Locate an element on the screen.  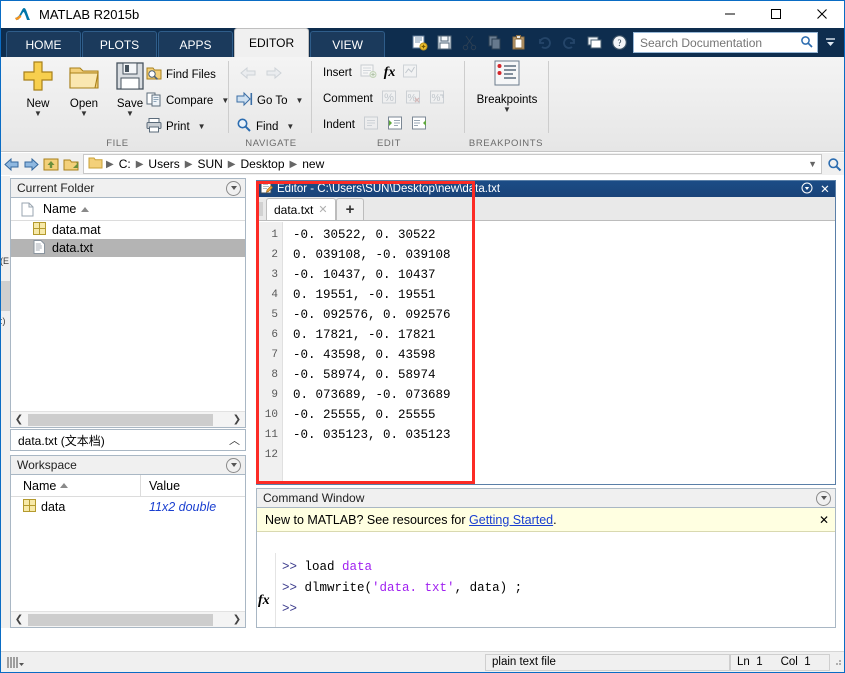
crumb-users: Users is located at coordinates (163, 164).